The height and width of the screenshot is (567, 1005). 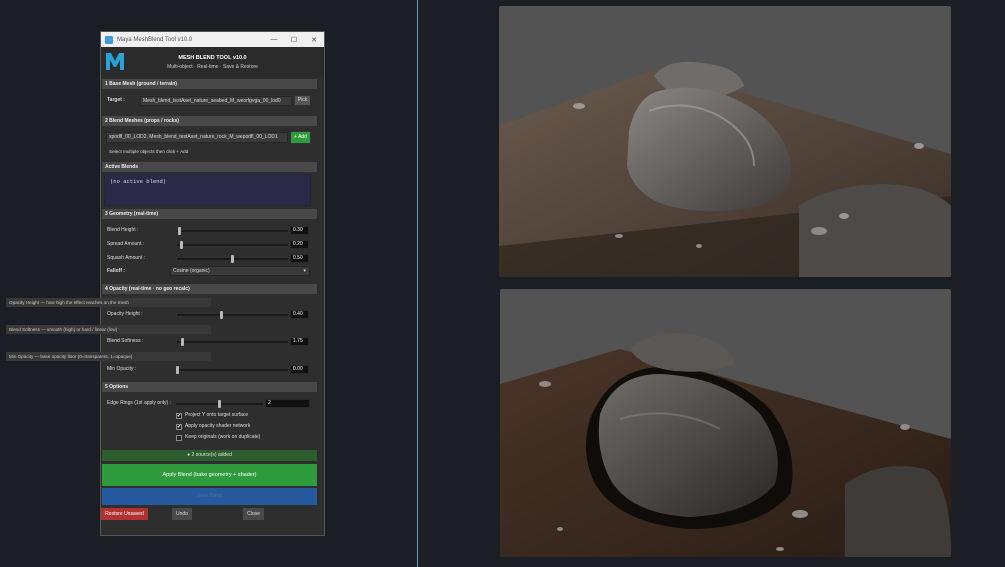 I want to click on section-geometry: 3 Geometry (real-time), so click(x=209, y=214).